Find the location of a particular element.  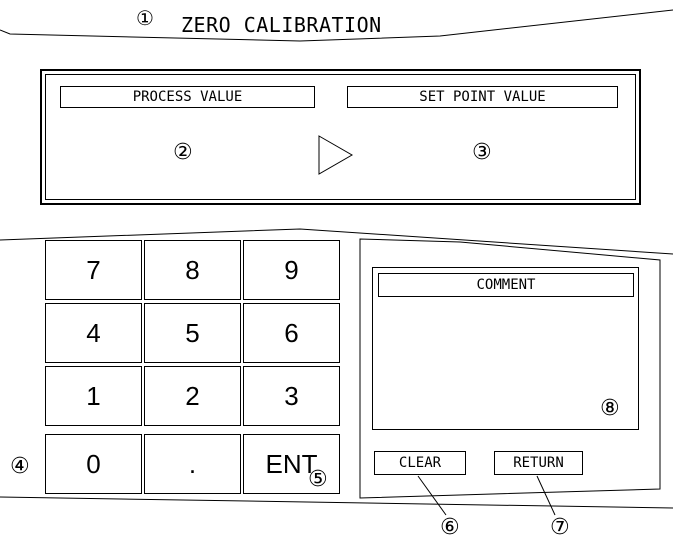

marker-5: ⑤ is located at coordinates (318, 479).